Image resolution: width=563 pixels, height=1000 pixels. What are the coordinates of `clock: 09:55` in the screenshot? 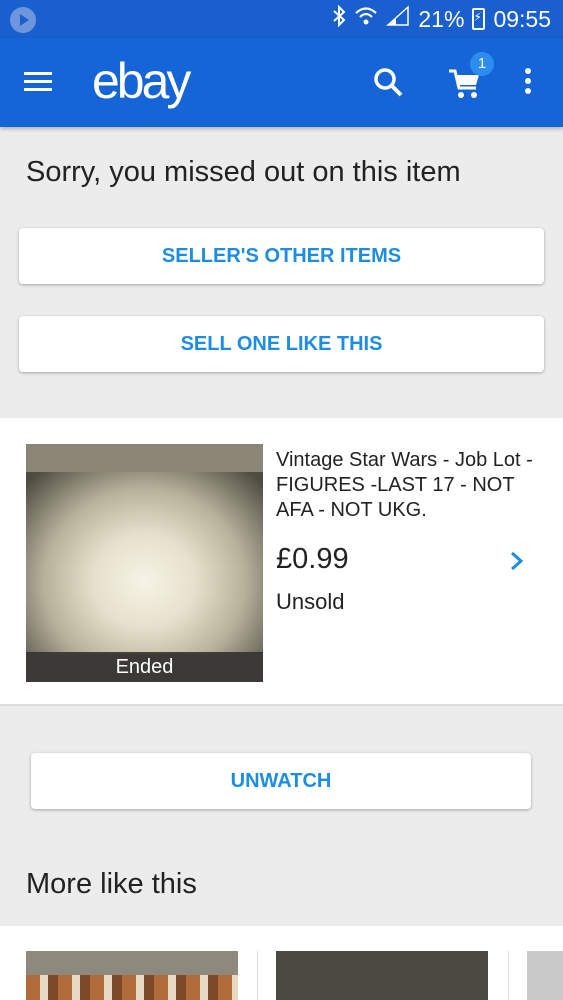 It's located at (522, 18).